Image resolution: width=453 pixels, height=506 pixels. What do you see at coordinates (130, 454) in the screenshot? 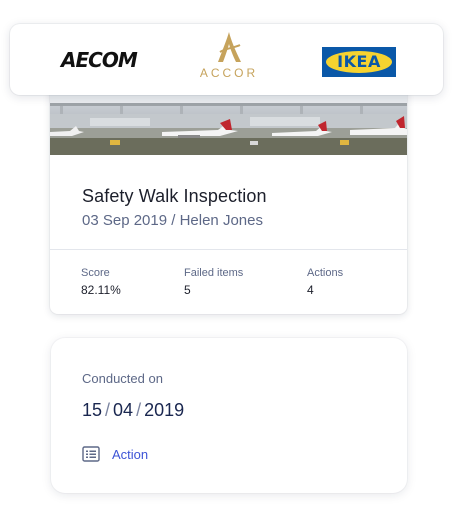
I see `action-label: Action` at bounding box center [130, 454].